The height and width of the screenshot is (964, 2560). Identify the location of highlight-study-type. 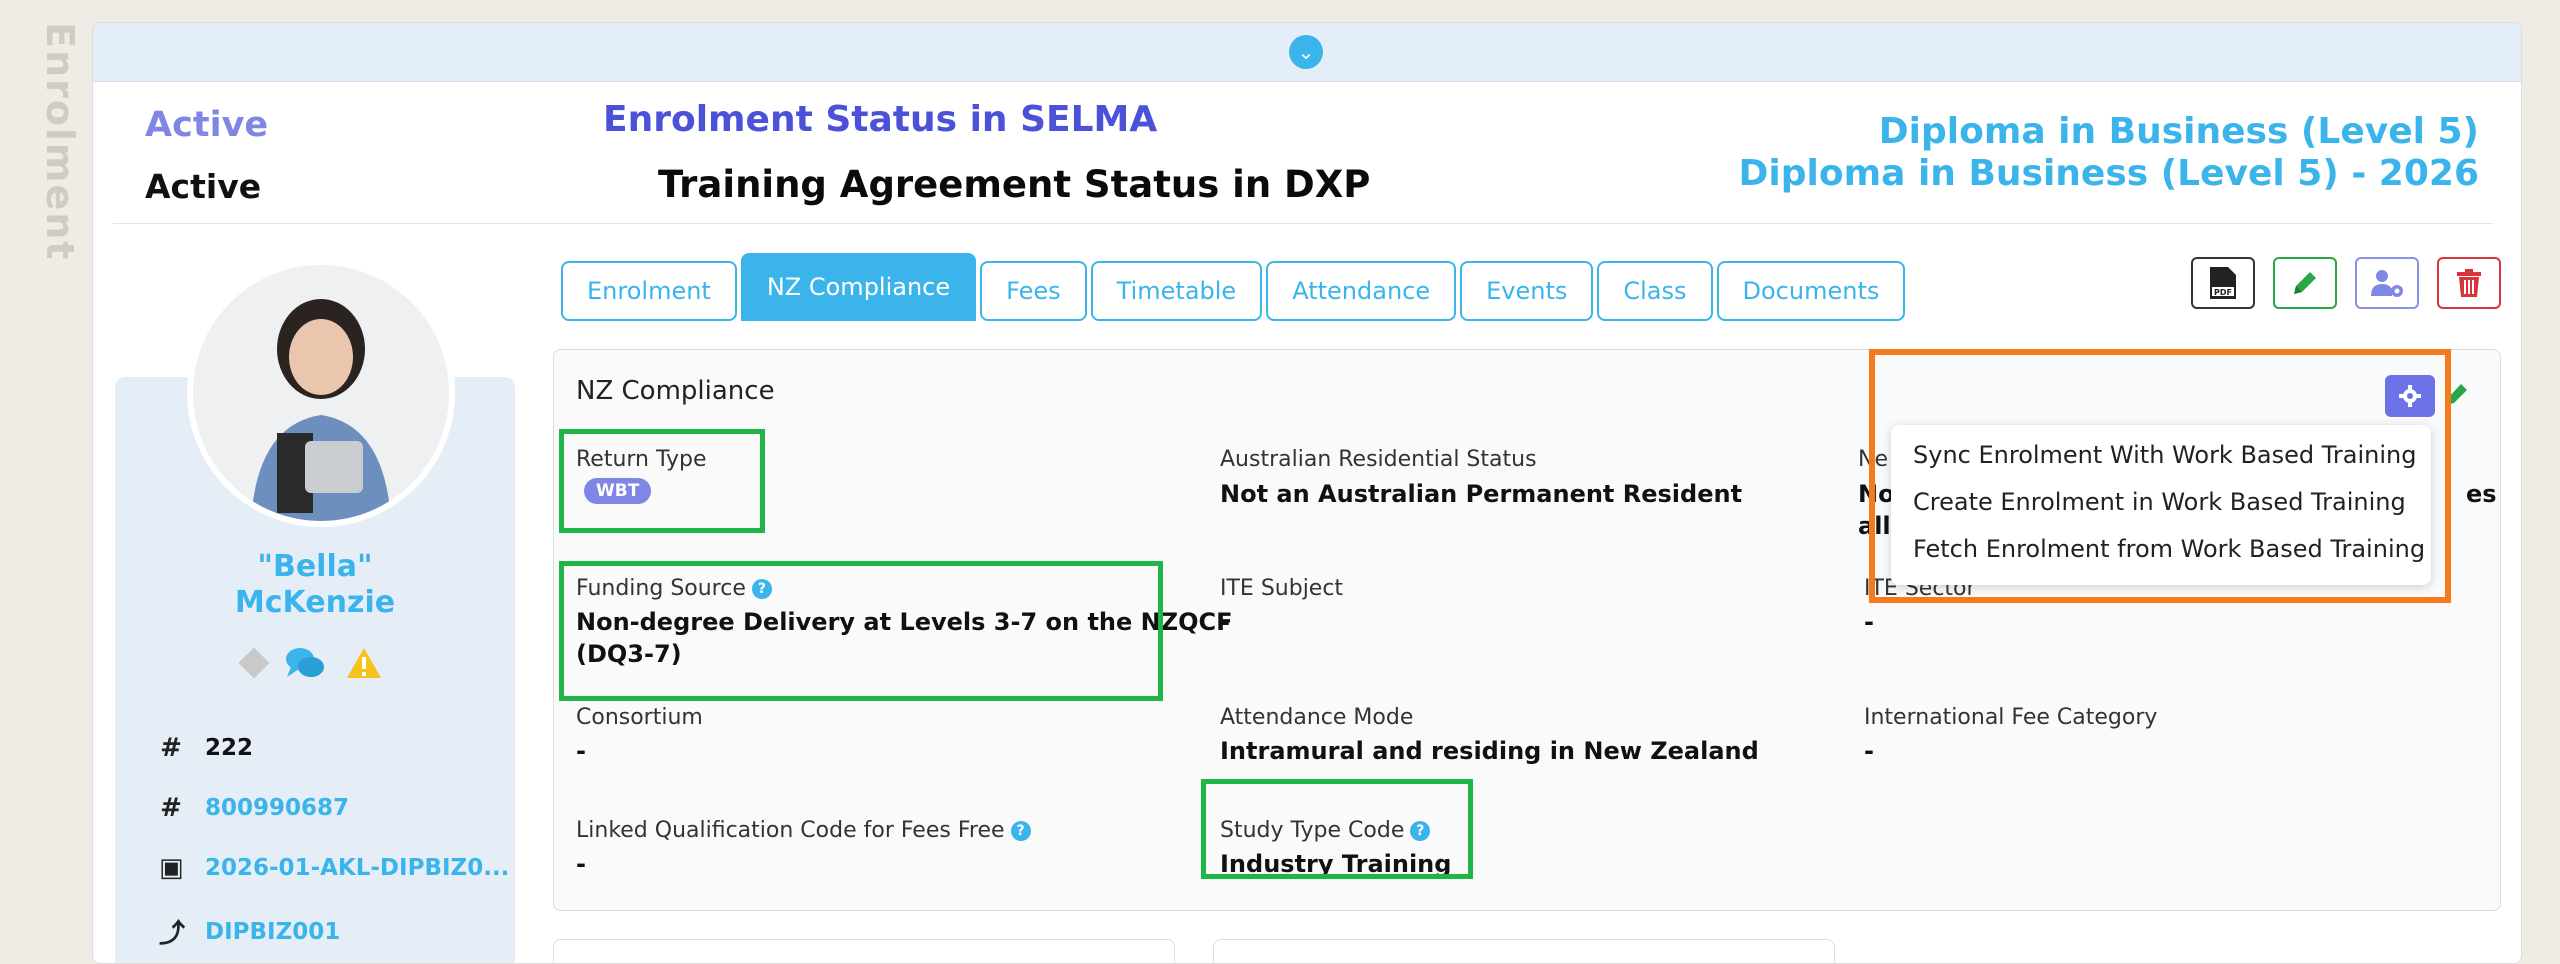
(1337, 829).